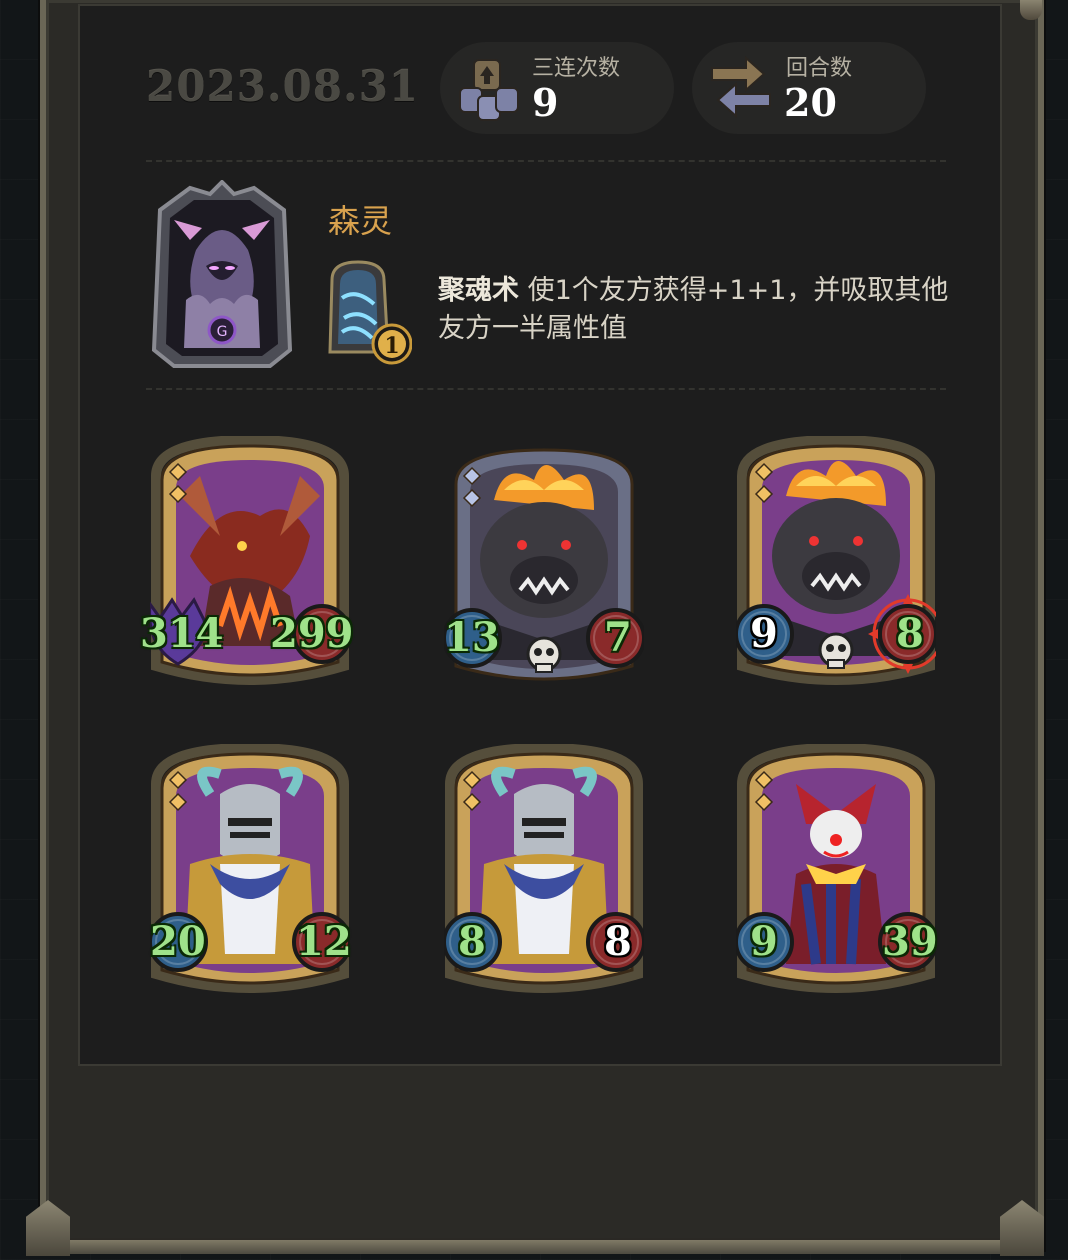 The height and width of the screenshot is (1260, 1068). I want to click on triple-count-label: 三连次数, so click(576, 68).